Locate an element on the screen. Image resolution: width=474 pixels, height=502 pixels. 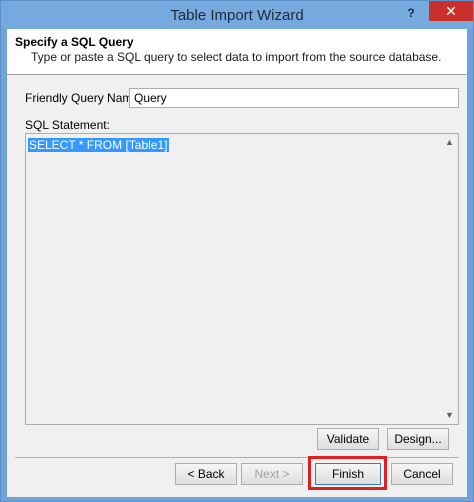
vertical-scrollbar: ▲ ▼ is located at coordinates (449, 279).